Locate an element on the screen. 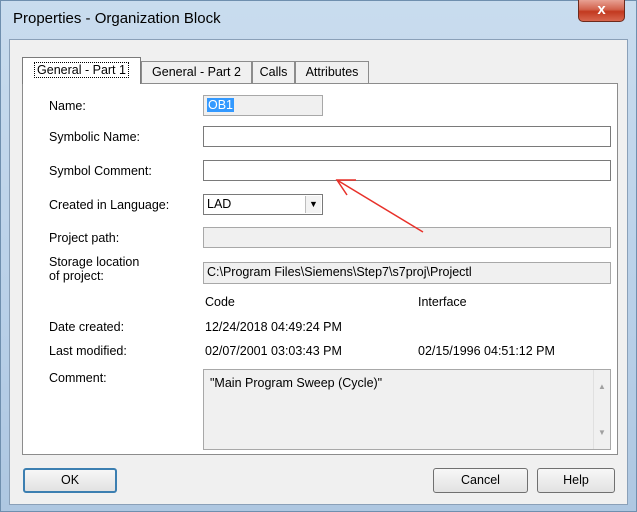 The height and width of the screenshot is (512, 637). tab-label: General - Part 2 is located at coordinates (196, 72).